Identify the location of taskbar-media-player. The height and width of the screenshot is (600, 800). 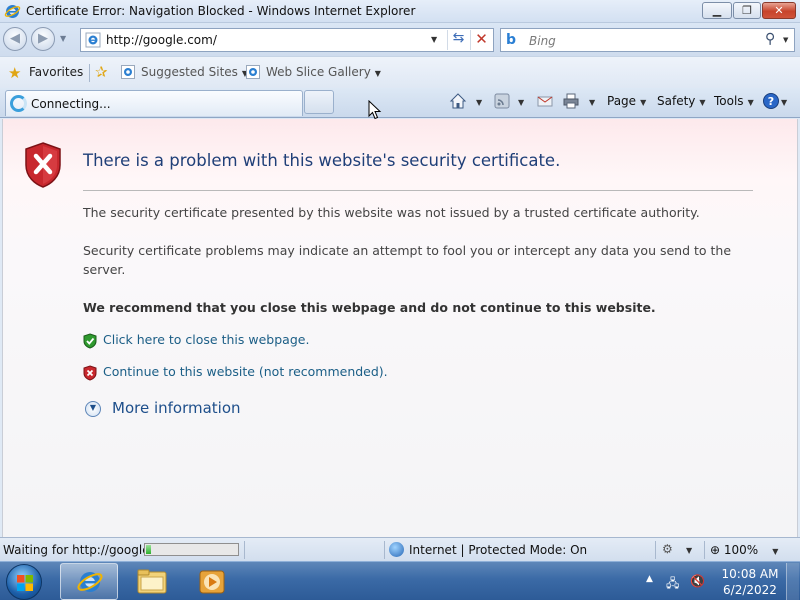
(212, 581).